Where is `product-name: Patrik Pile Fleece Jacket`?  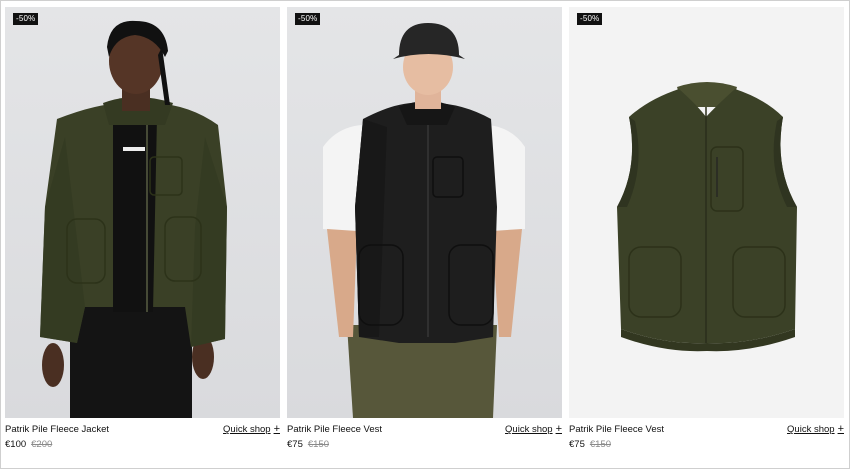 product-name: Patrik Pile Fleece Jacket is located at coordinates (57, 429).